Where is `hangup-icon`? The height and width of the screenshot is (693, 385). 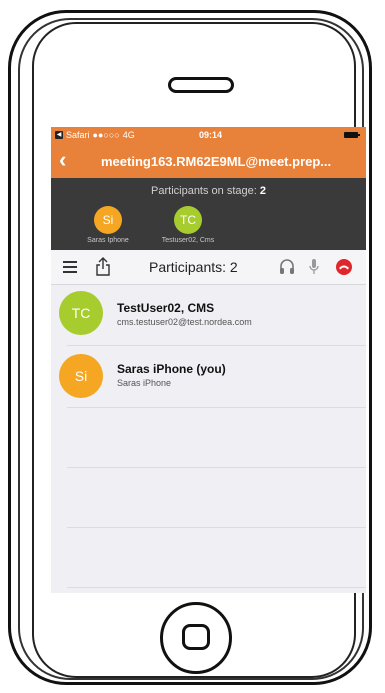
hangup-icon is located at coordinates (344, 267).